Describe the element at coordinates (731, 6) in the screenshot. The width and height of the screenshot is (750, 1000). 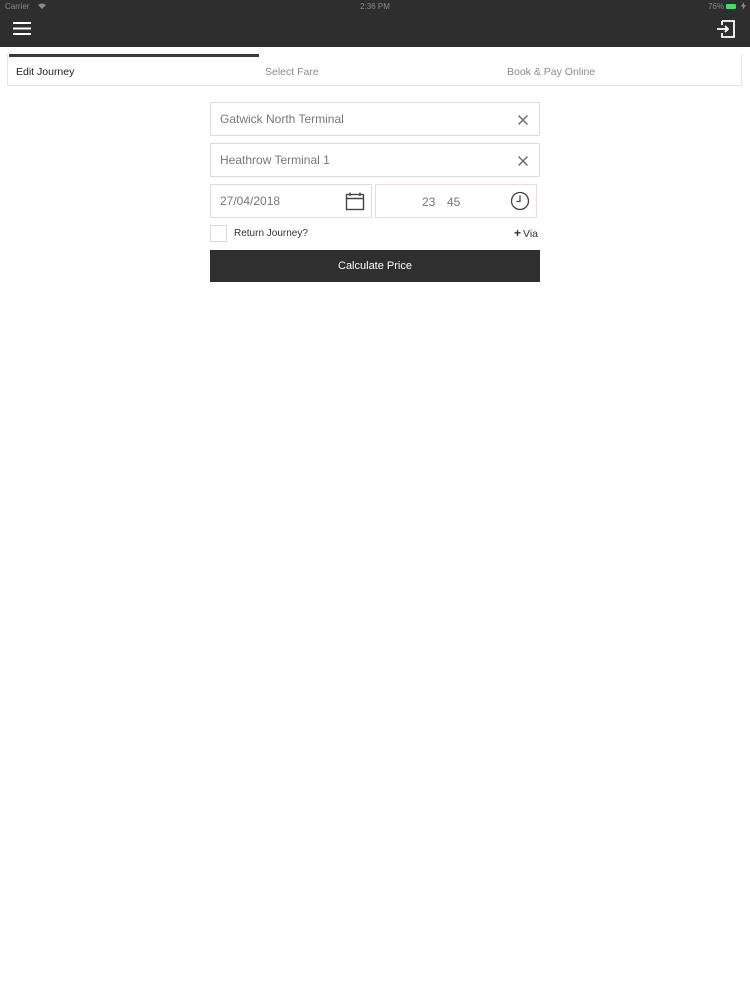
I see `battery-icon` at that location.